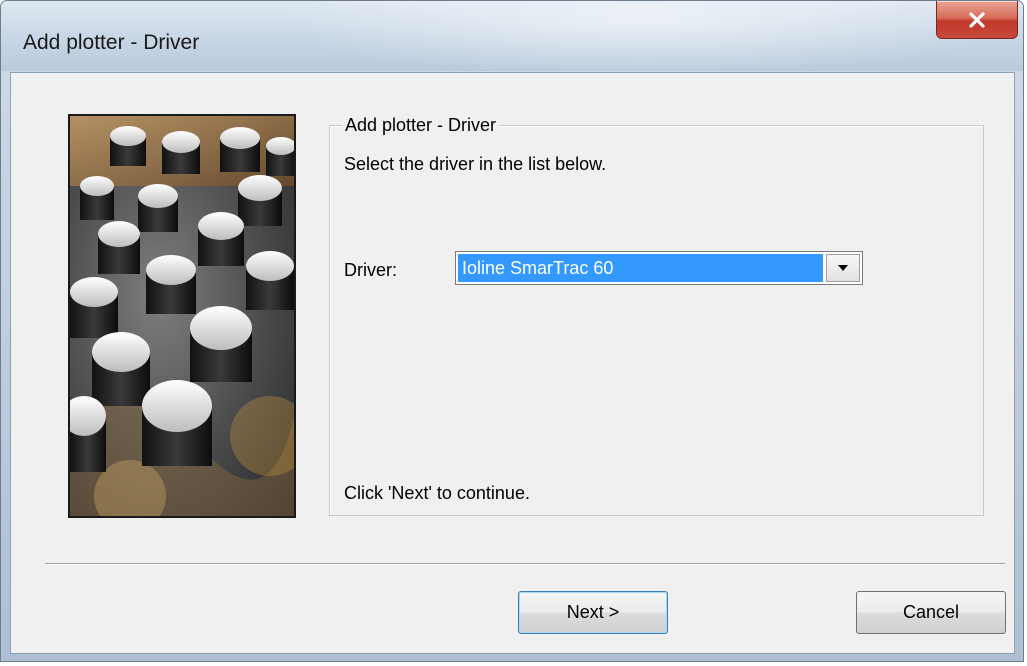 The height and width of the screenshot is (666, 1027). I want to click on cancel-button: Cancel, so click(931, 612).